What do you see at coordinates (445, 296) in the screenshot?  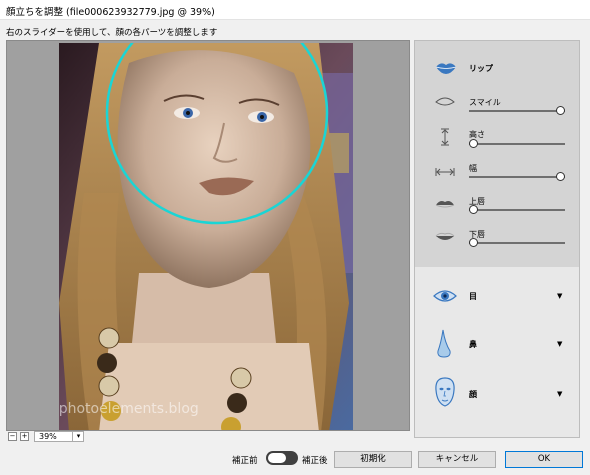 I see `eye-icon` at bounding box center [445, 296].